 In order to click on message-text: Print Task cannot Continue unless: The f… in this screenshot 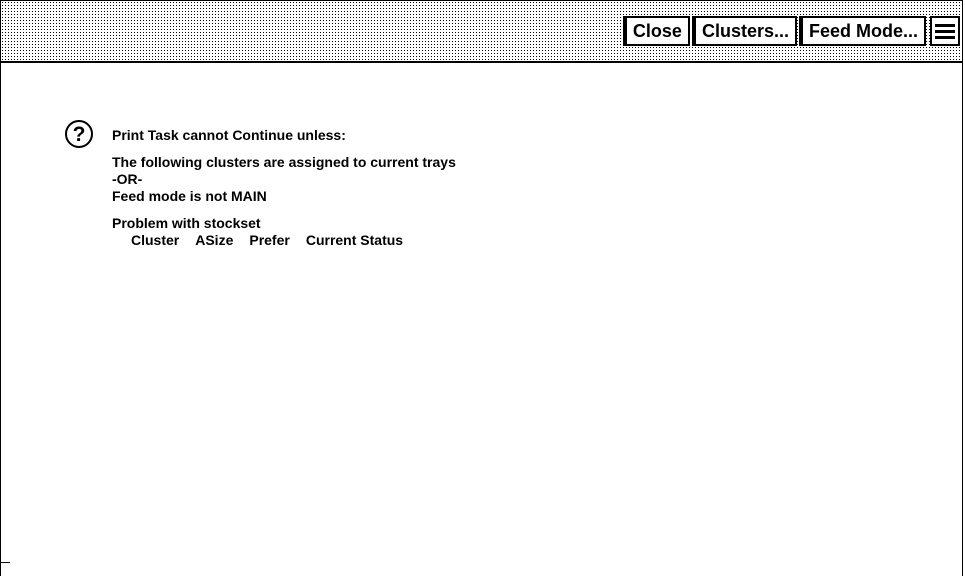, I will do `click(284, 193)`.